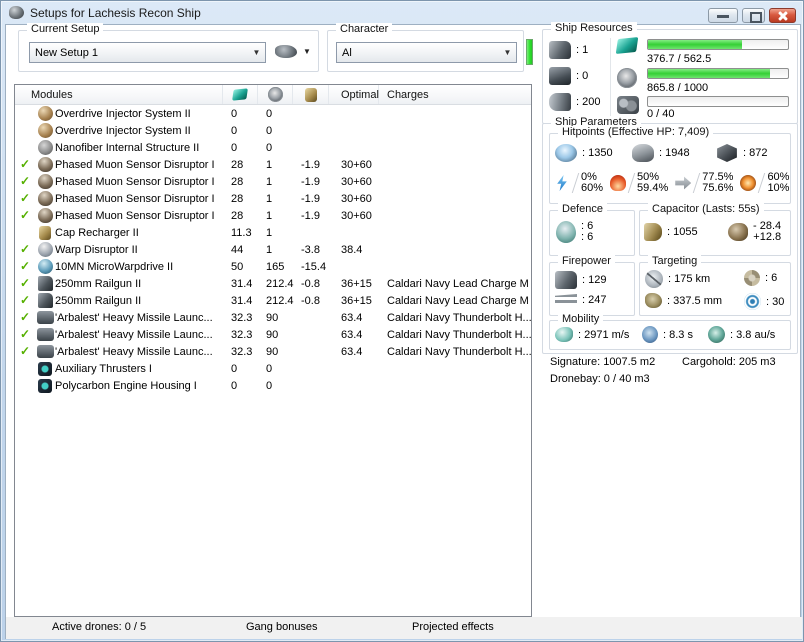  I want to click on resistance-item: 77.5% 75.6%, so click(704, 183).